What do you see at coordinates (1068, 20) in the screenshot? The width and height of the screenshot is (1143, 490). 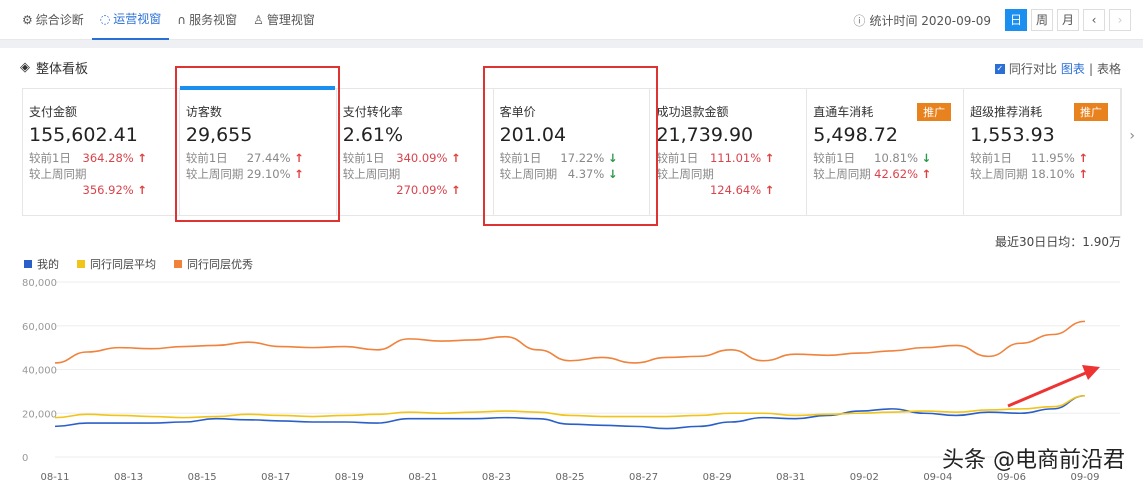 I see `period-month-button: 月` at bounding box center [1068, 20].